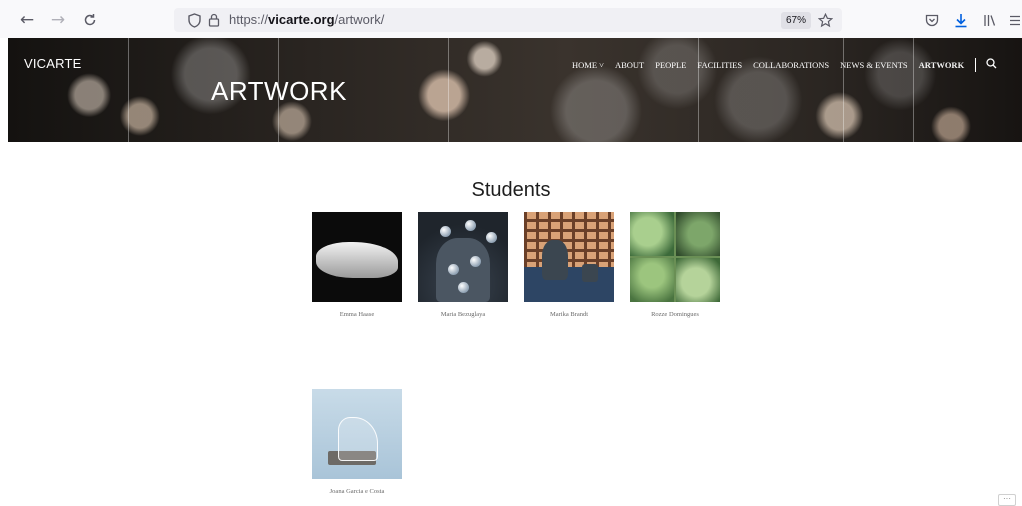 The width and height of the screenshot is (1022, 506). What do you see at coordinates (511, 19) in the screenshot?
I see `browser-toolbar: ← → https://vicarte.org/artwork/ 67%` at bounding box center [511, 19].